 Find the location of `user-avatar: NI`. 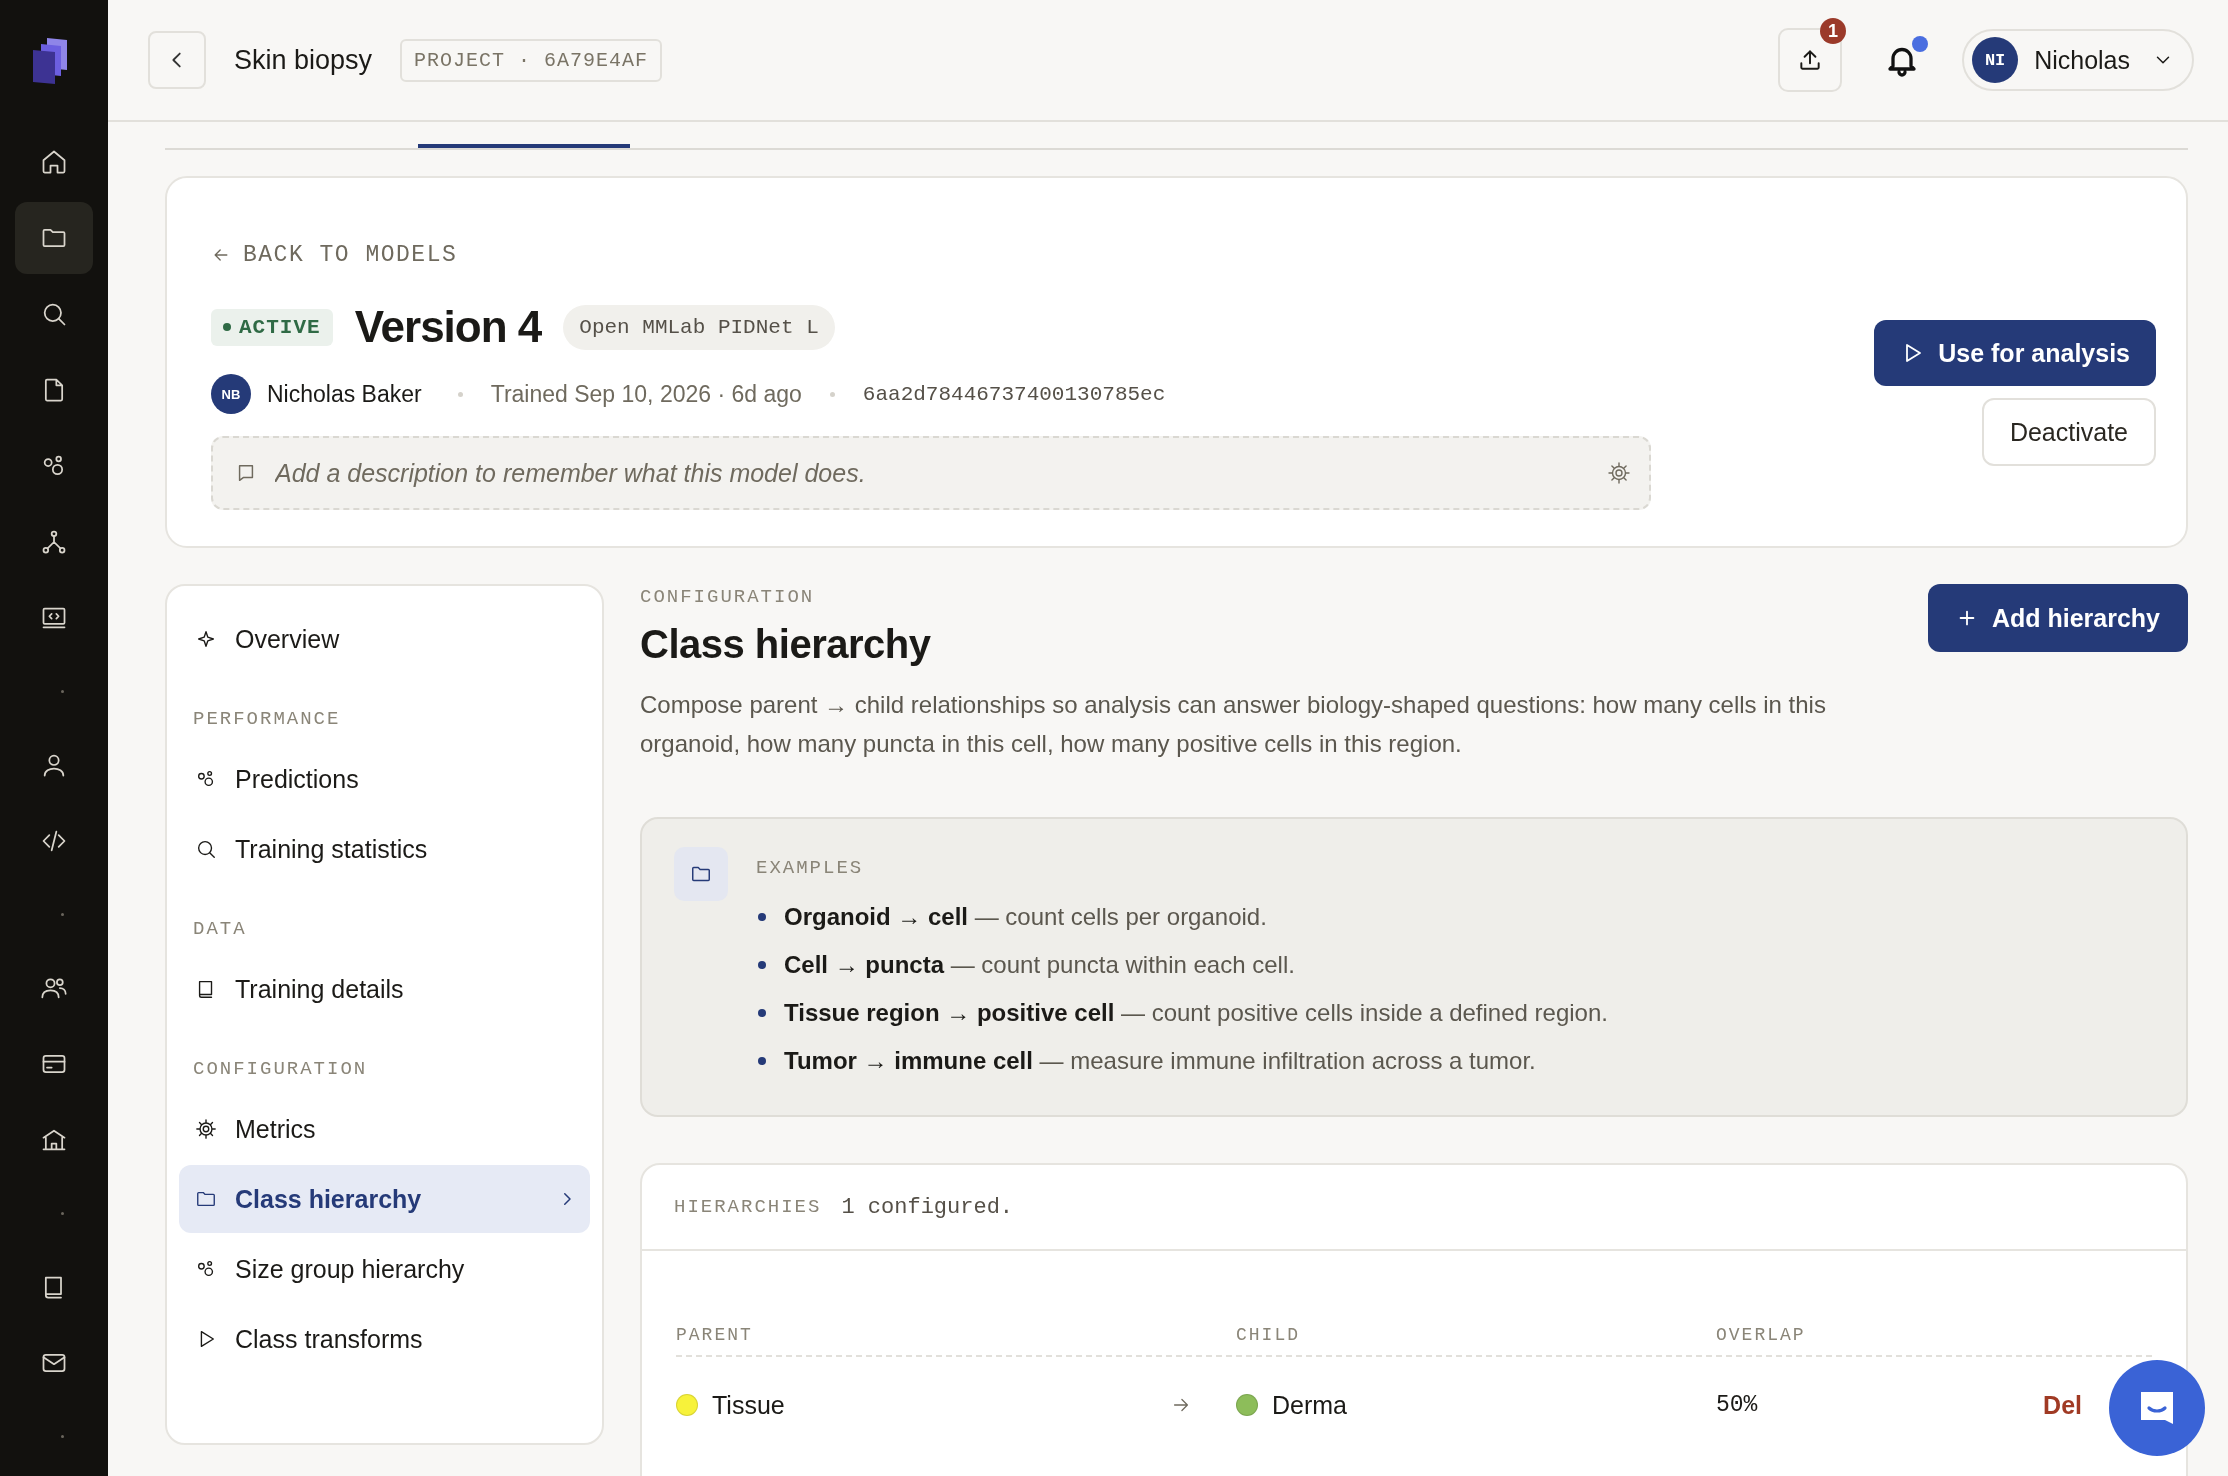

user-avatar: NI is located at coordinates (1995, 60).